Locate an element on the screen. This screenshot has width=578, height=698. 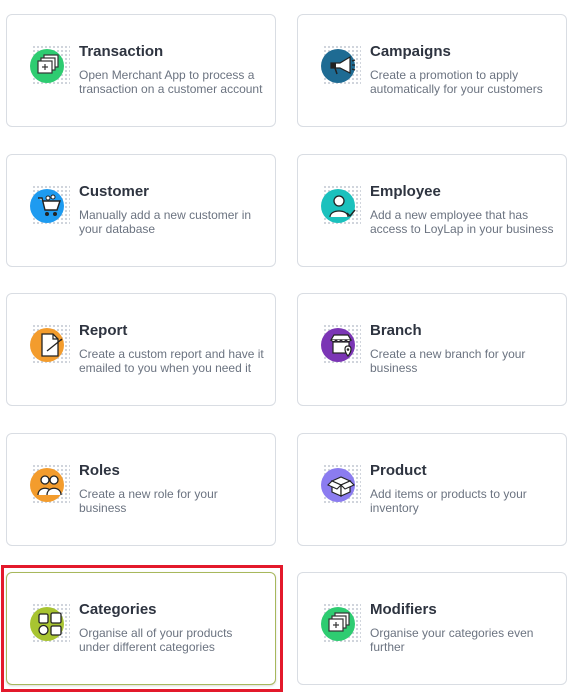
card-title: Customer is located at coordinates (114, 191).